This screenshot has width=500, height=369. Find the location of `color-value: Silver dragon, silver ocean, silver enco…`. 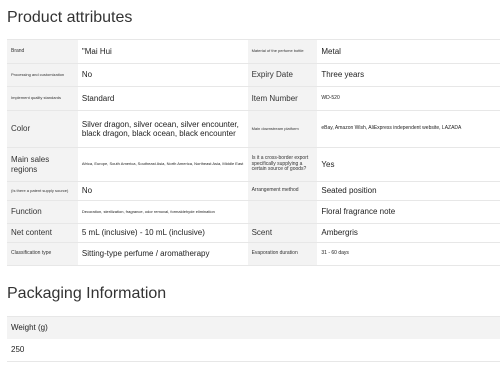

color-value: Silver dragon, silver ocean, silver enco… is located at coordinates (162, 129).